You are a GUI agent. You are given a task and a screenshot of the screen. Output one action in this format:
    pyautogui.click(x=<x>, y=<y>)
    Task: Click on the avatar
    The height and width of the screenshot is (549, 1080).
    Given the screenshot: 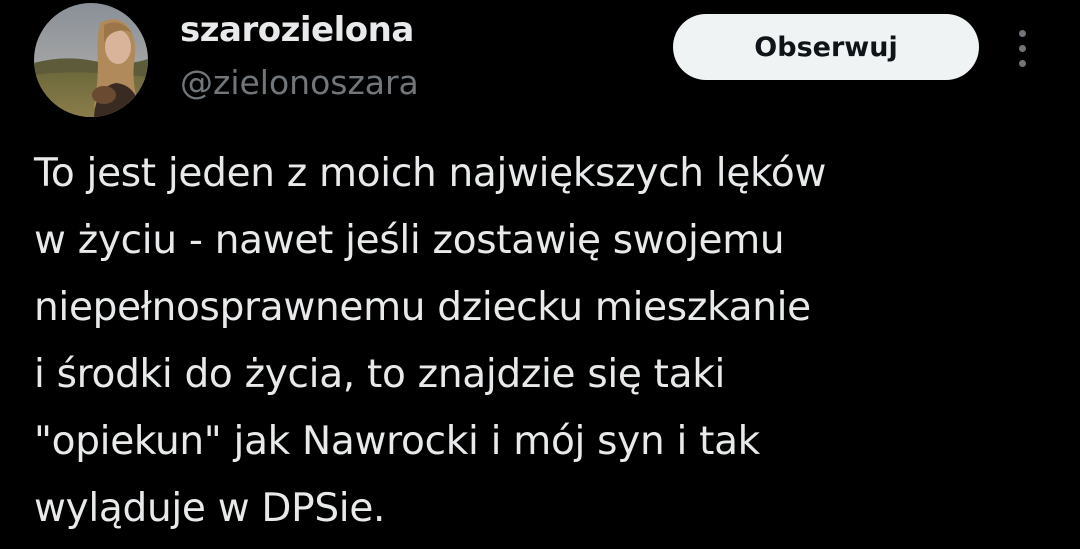 What is the action you would take?
    pyautogui.click(x=91, y=60)
    